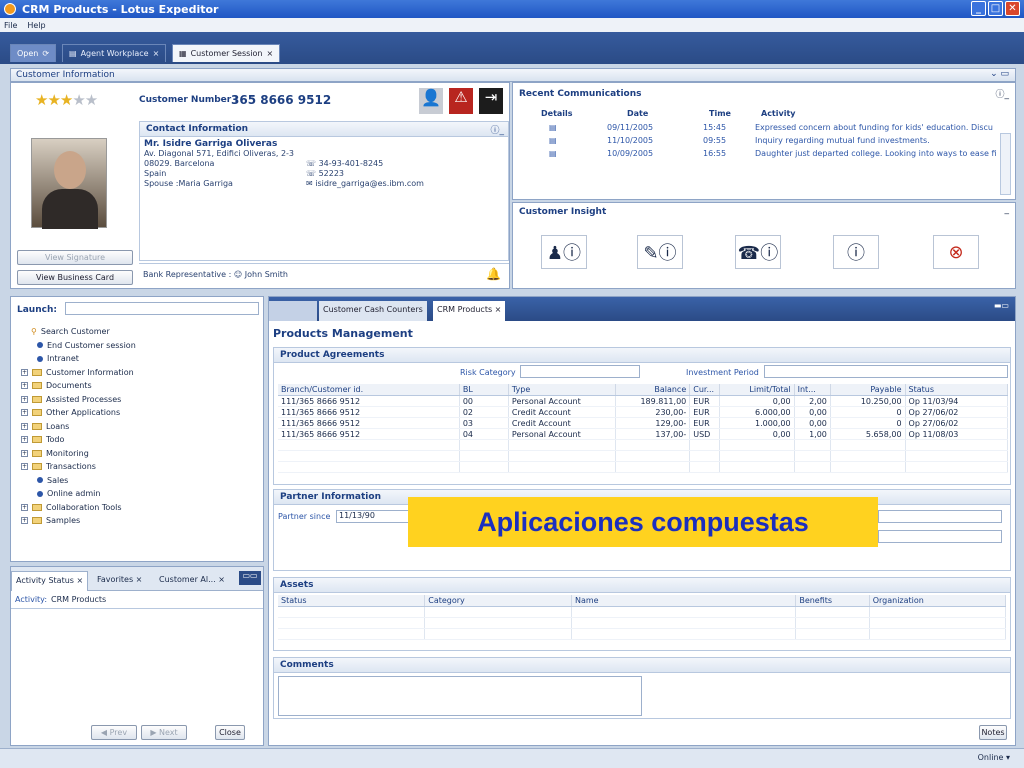 The height and width of the screenshot is (768, 1024). What do you see at coordinates (660, 252) in the screenshot?
I see `document-info-icon: ✎ⓘ` at bounding box center [660, 252].